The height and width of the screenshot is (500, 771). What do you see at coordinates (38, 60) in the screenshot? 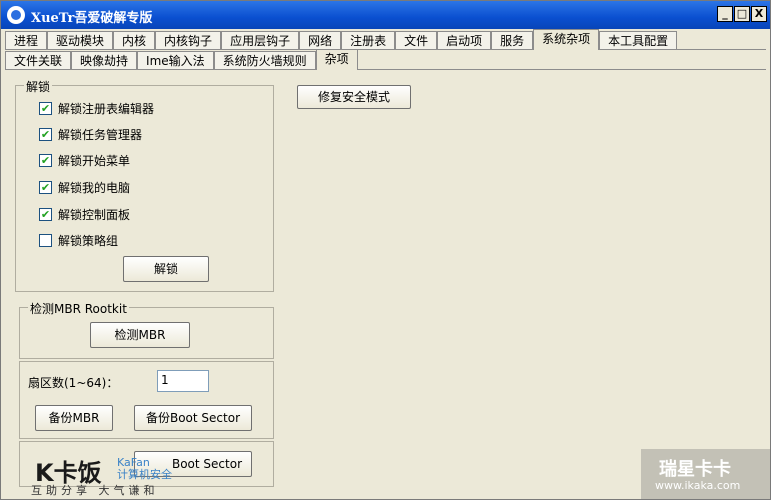
I see `tab-sub-0: 文件关联` at bounding box center [38, 60].